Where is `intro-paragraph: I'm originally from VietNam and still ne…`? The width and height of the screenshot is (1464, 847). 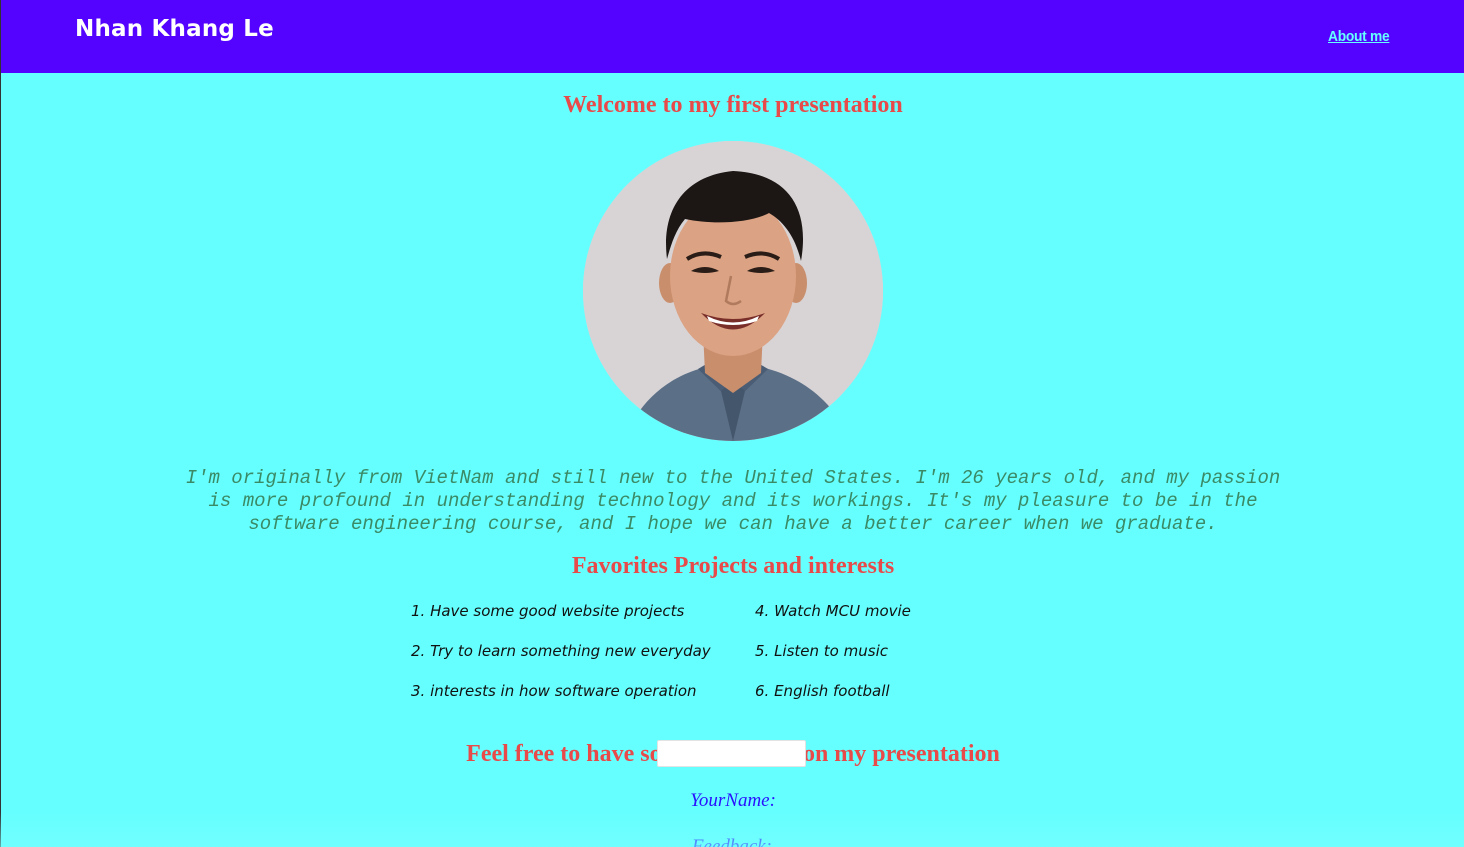
intro-paragraph: I'm originally from VietNam and still ne… is located at coordinates (733, 501).